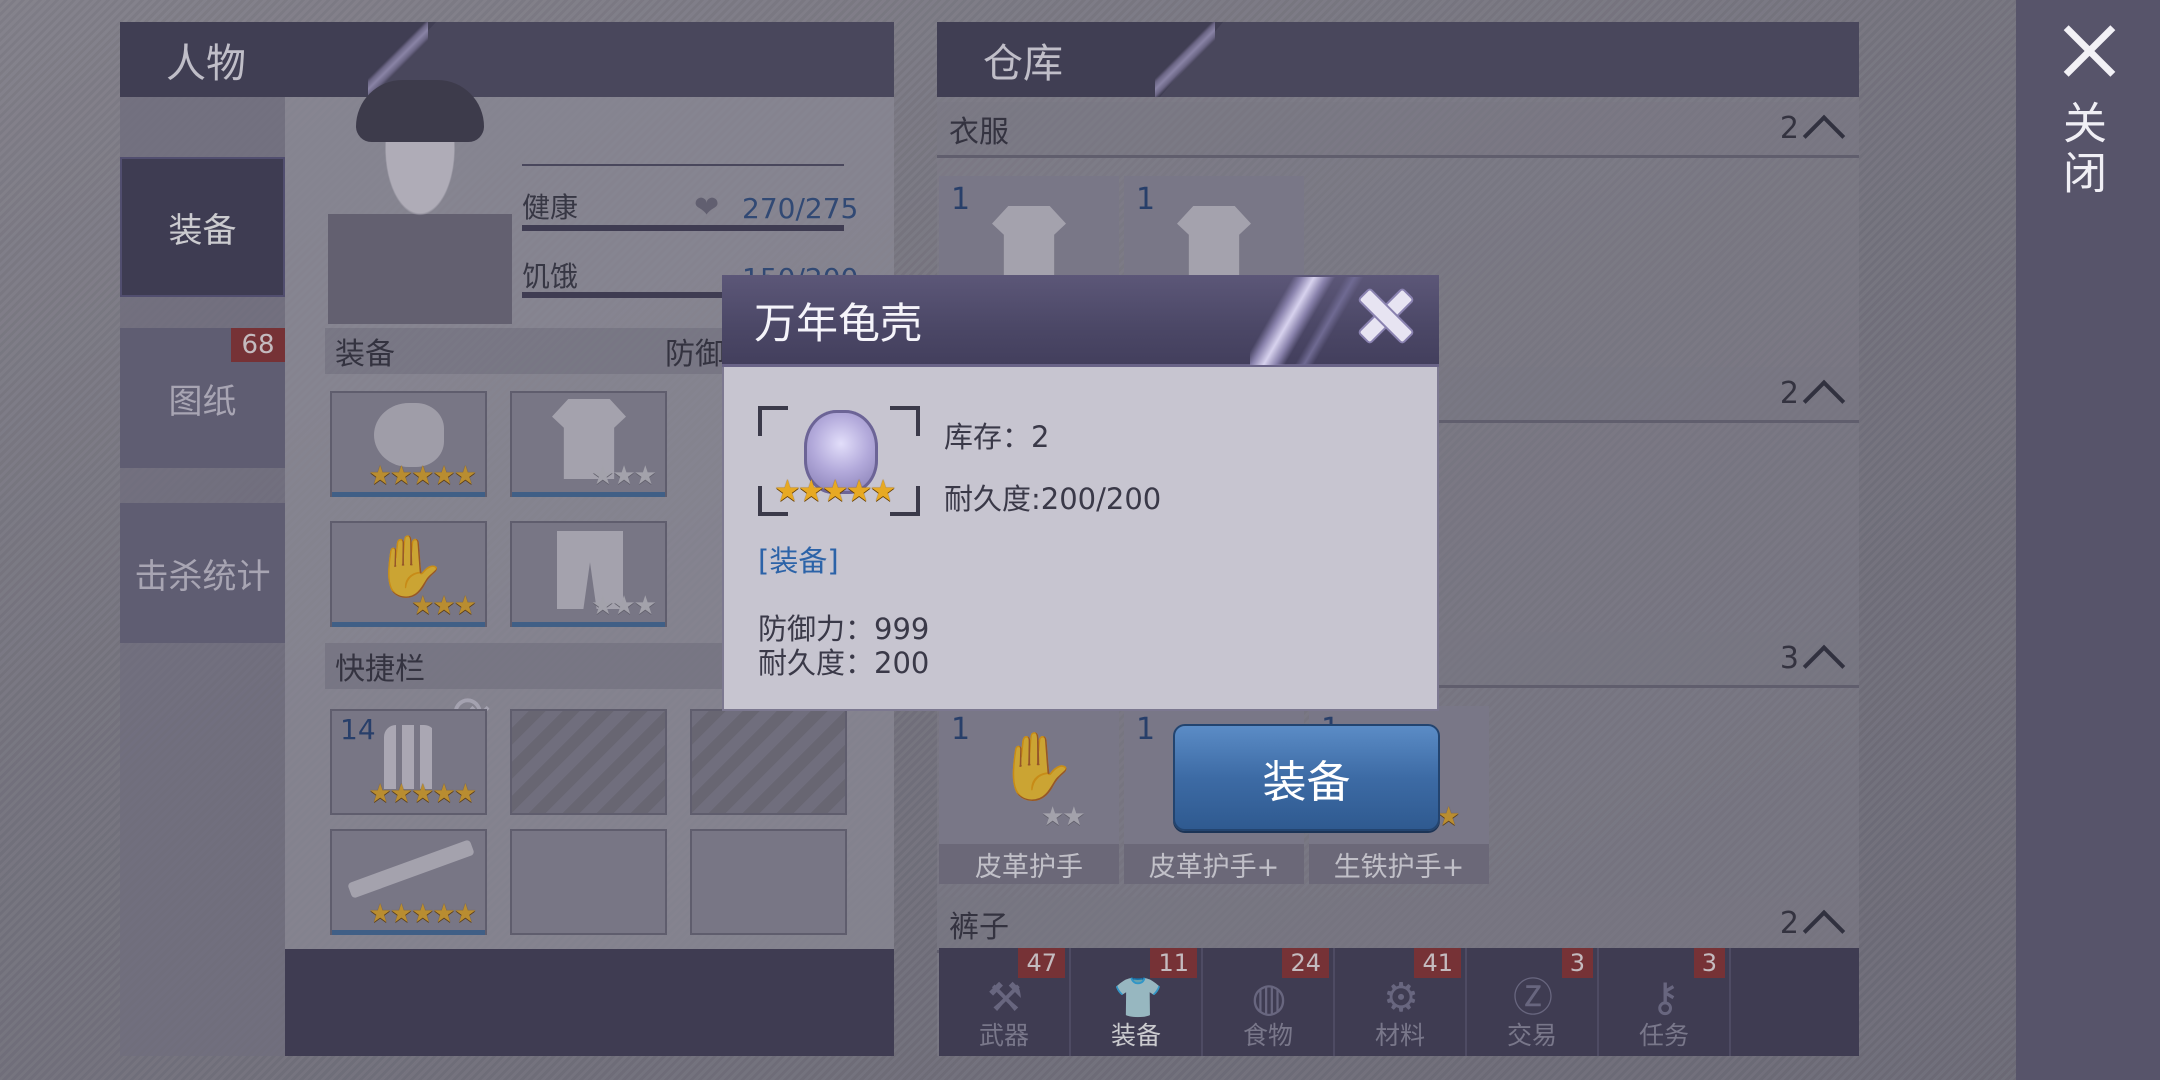 The width and height of the screenshot is (2160, 1080). Describe the element at coordinates (1386, 316) in the screenshot. I see `dialog-close-icon` at that location.